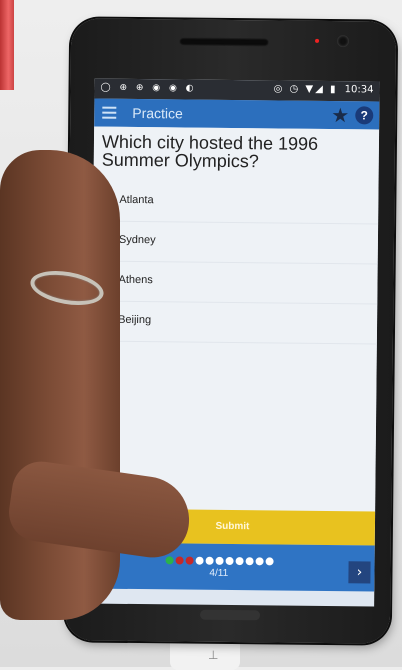 The width and height of the screenshot is (402, 670). Describe the element at coordinates (235, 283) in the screenshot. I see `option-athens: Athens` at that location.